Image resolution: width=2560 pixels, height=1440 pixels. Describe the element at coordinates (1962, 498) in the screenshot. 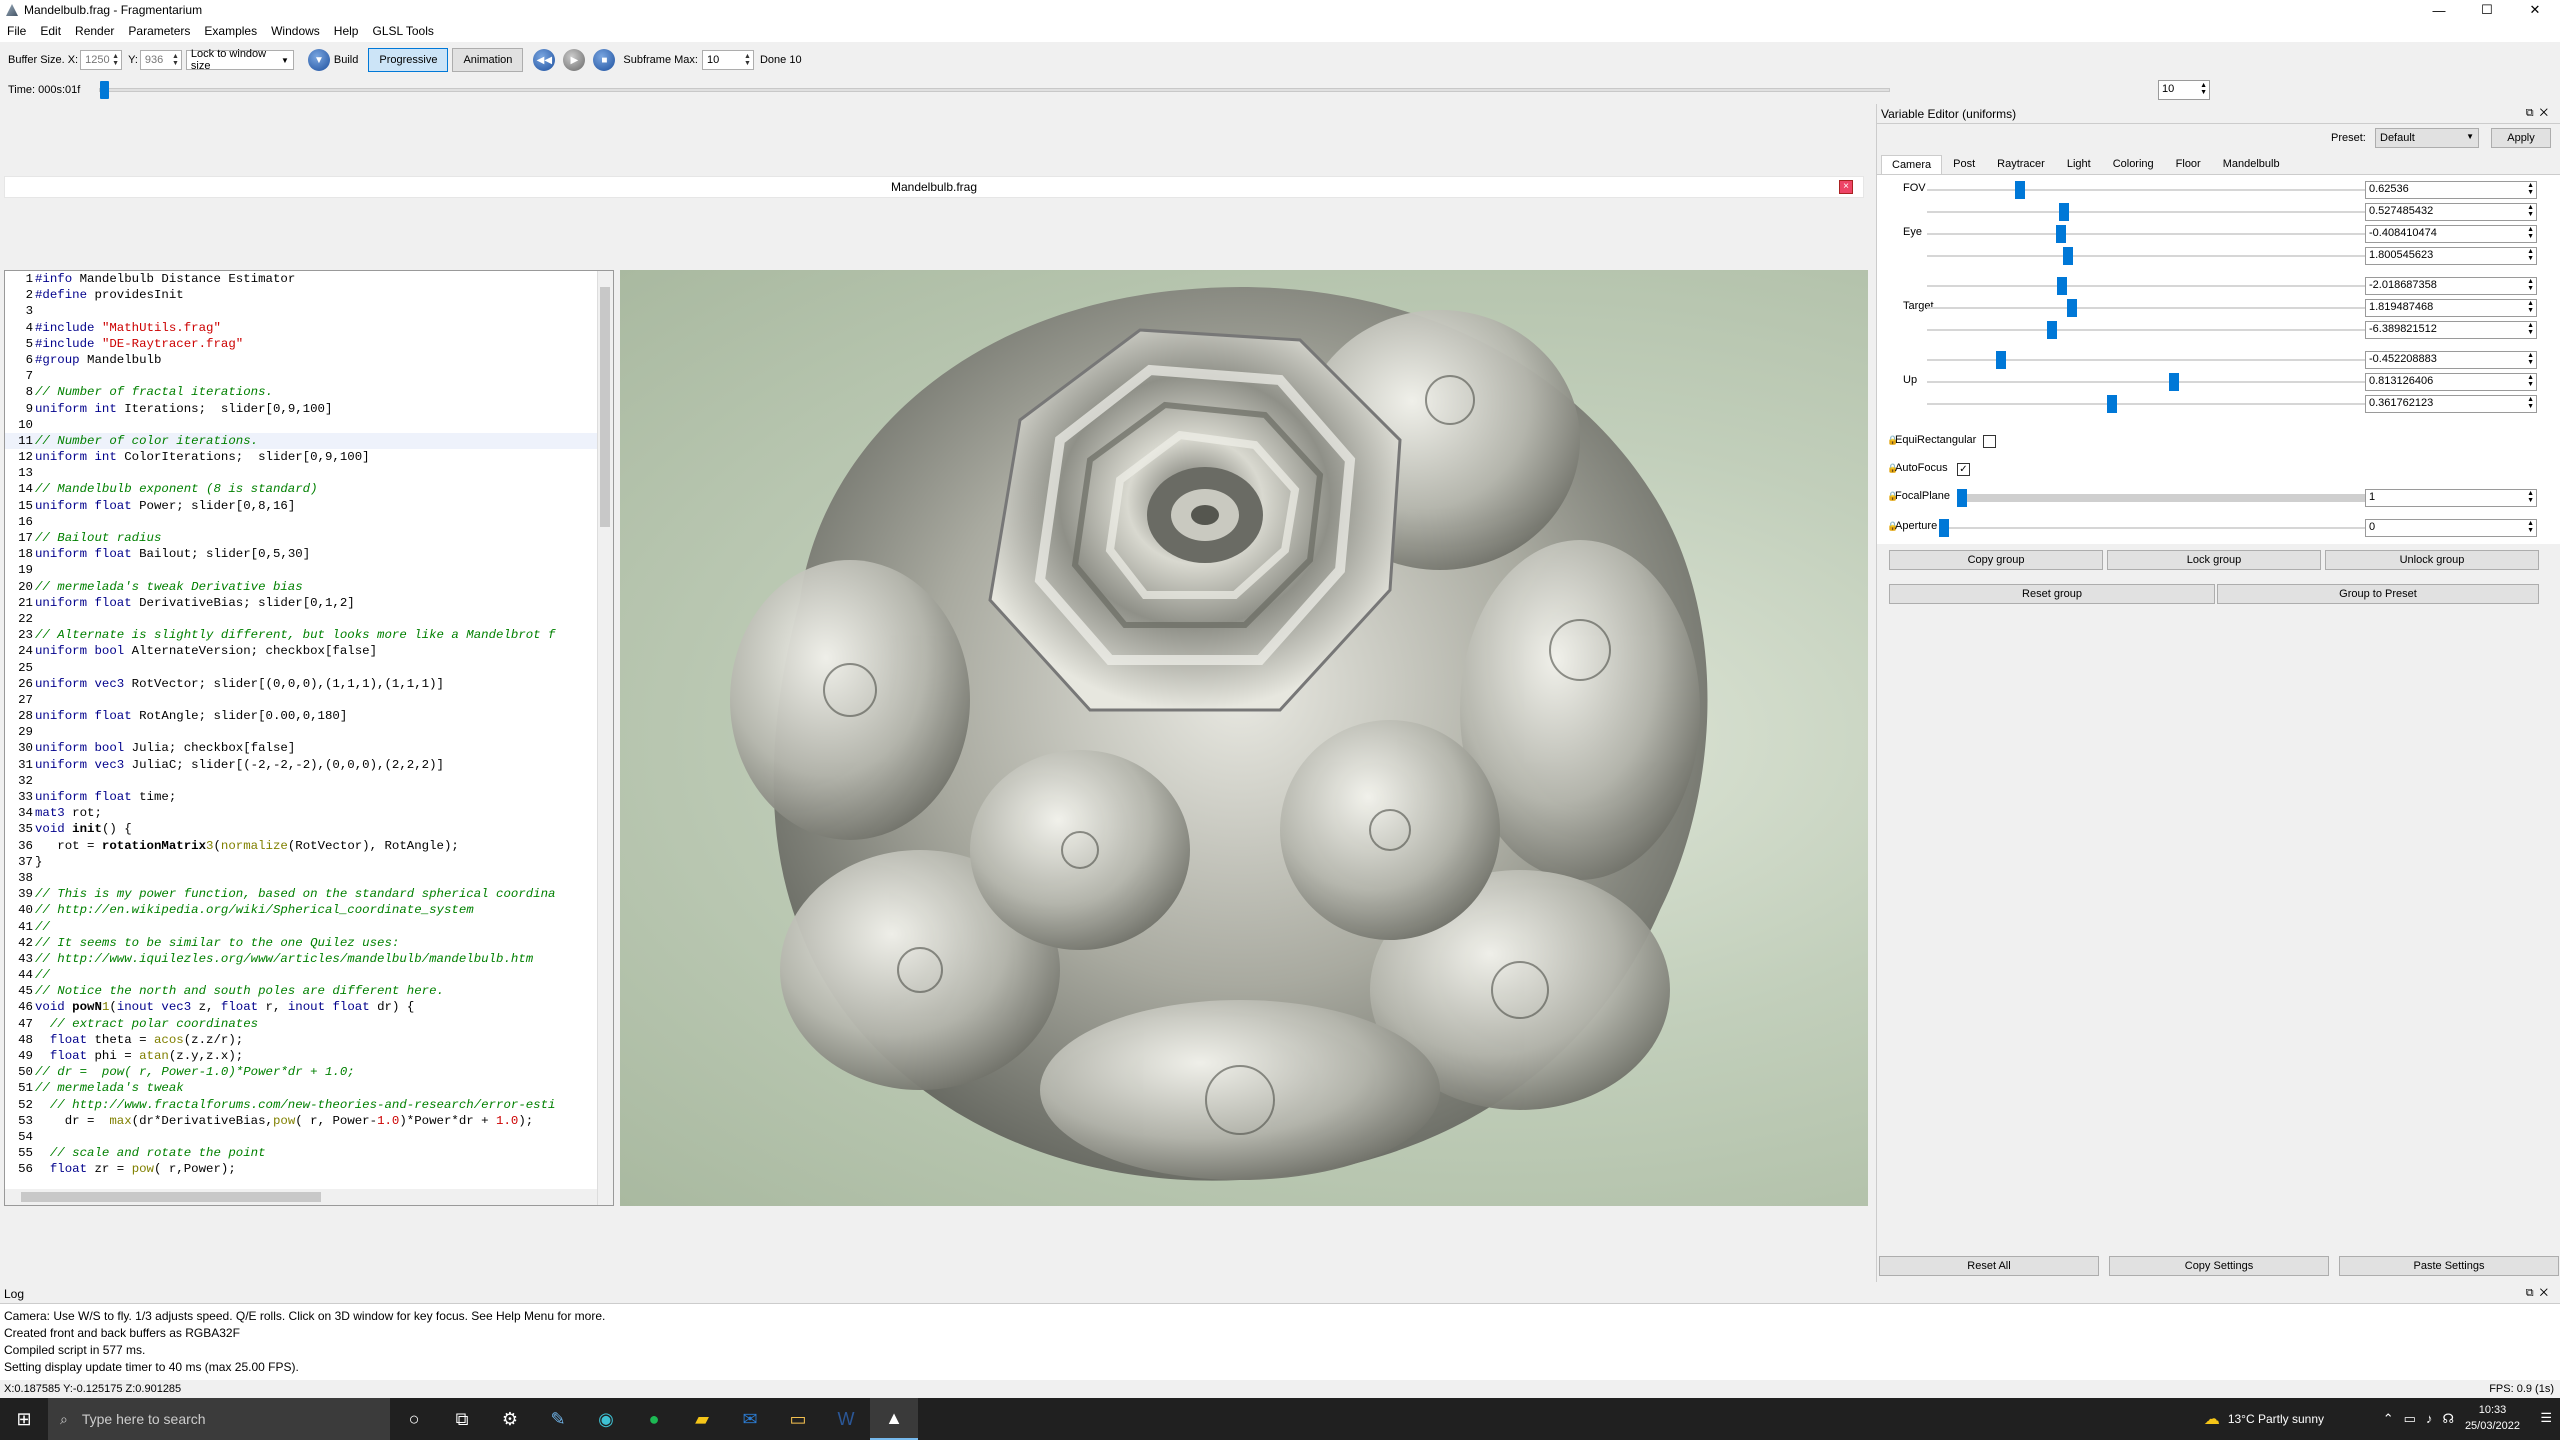

I see `focalplane-thumb` at that location.